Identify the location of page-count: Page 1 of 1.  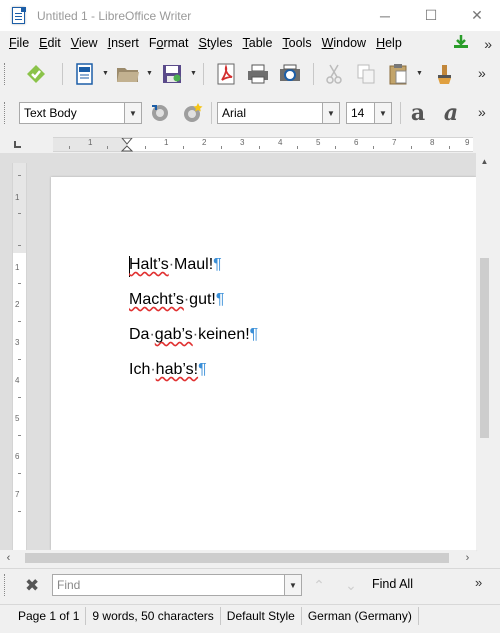
(43, 616).